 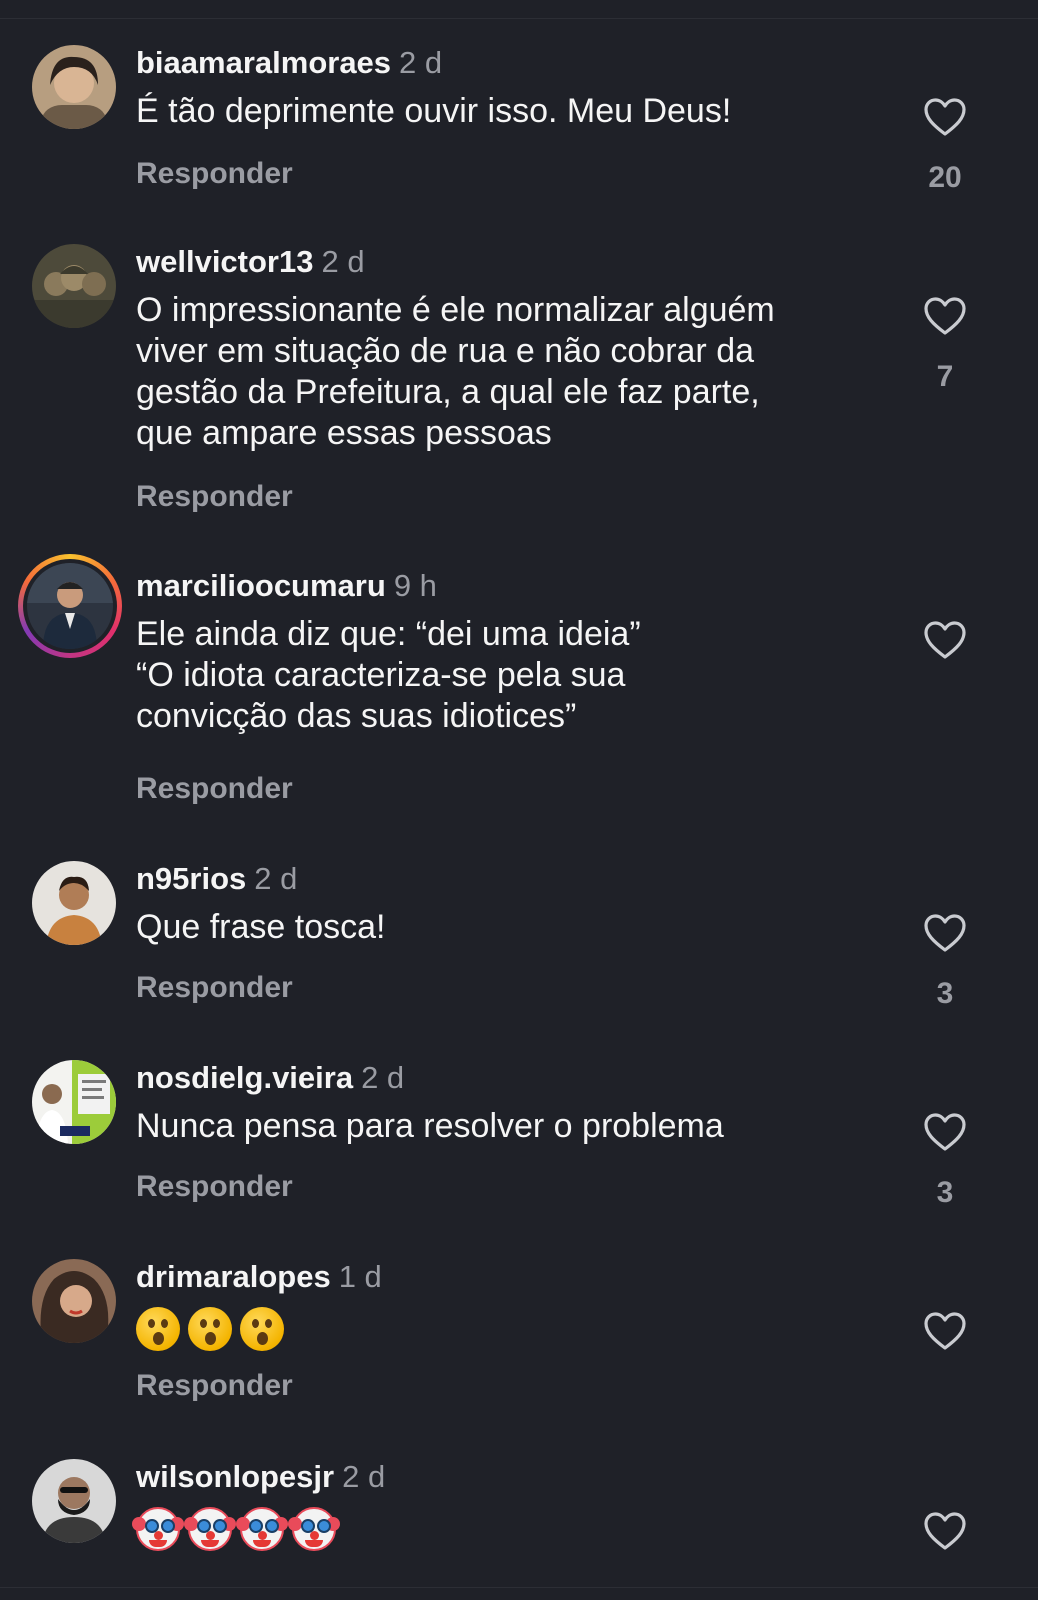 I want to click on username: n95rios, so click(x=191, y=878).